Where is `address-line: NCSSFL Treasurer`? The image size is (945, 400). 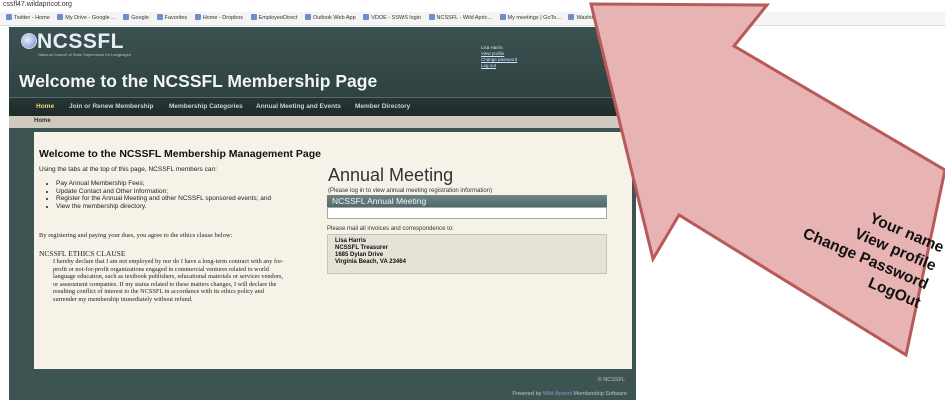
address-line: NCSSFL Treasurer is located at coordinates (361, 248).